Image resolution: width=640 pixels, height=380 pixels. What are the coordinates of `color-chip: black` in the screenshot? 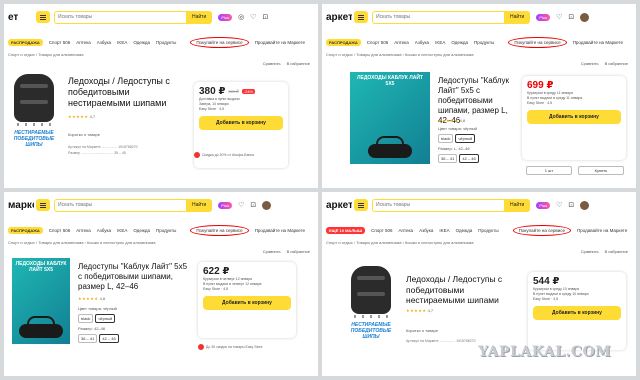 It's located at (446, 138).